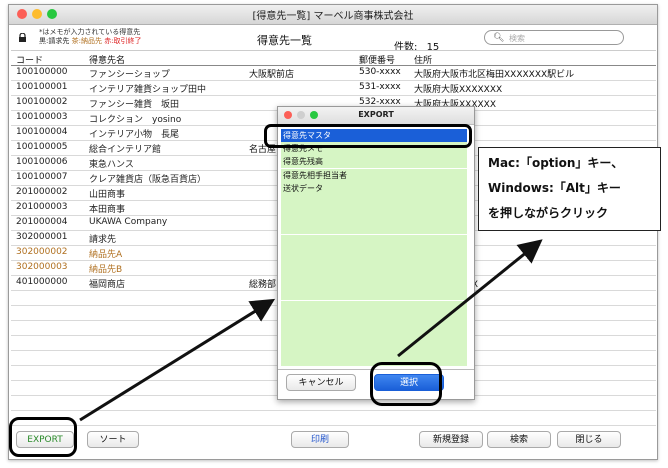 The width and height of the screenshot is (668, 468). I want to click on callout-line-2: Windows:「Alt」キー, so click(554, 188).